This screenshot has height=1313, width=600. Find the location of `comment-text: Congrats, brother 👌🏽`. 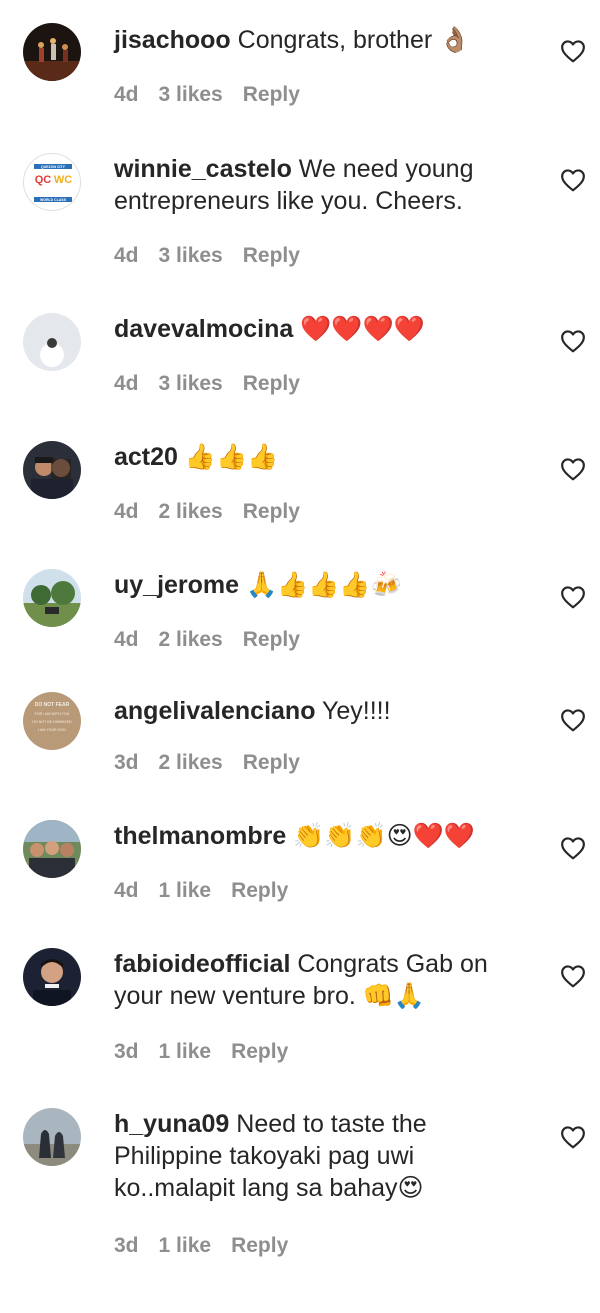

comment-text: Congrats, brother 👌🏽 is located at coordinates (350, 40).